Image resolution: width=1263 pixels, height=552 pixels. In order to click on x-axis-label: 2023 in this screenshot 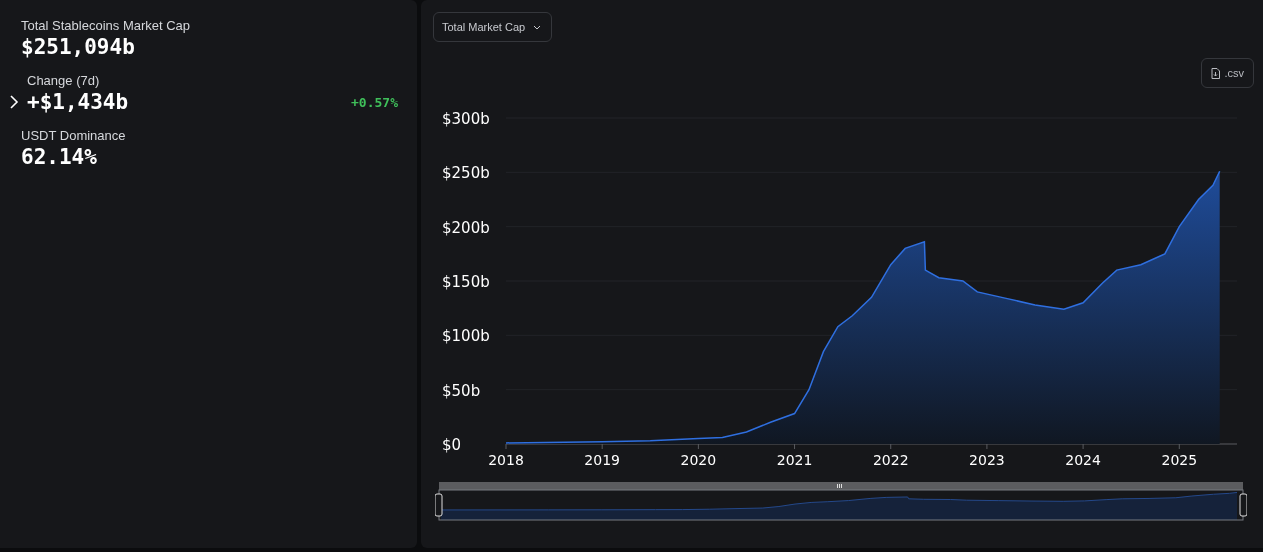, I will do `click(987, 460)`.